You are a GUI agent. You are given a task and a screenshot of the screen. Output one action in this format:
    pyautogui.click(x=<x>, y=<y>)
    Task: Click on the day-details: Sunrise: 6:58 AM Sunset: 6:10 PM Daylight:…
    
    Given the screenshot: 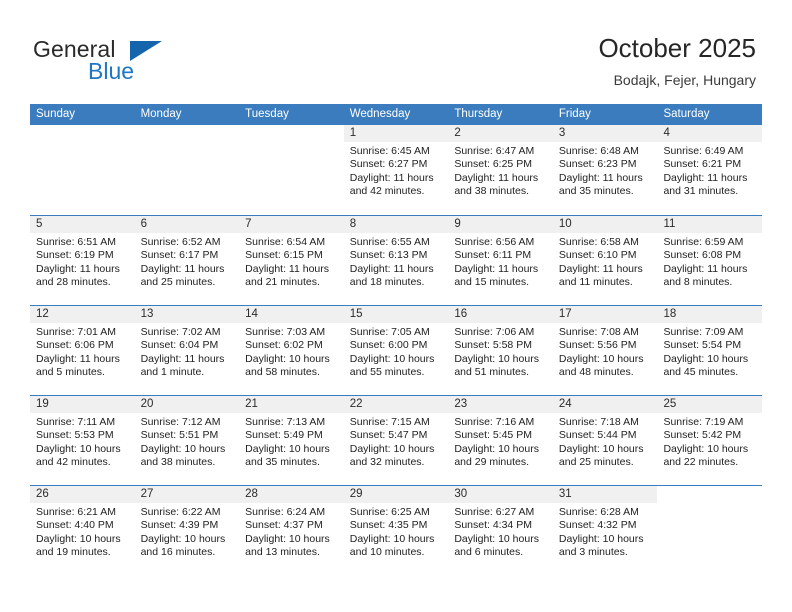 What is the action you would take?
    pyautogui.click(x=605, y=261)
    